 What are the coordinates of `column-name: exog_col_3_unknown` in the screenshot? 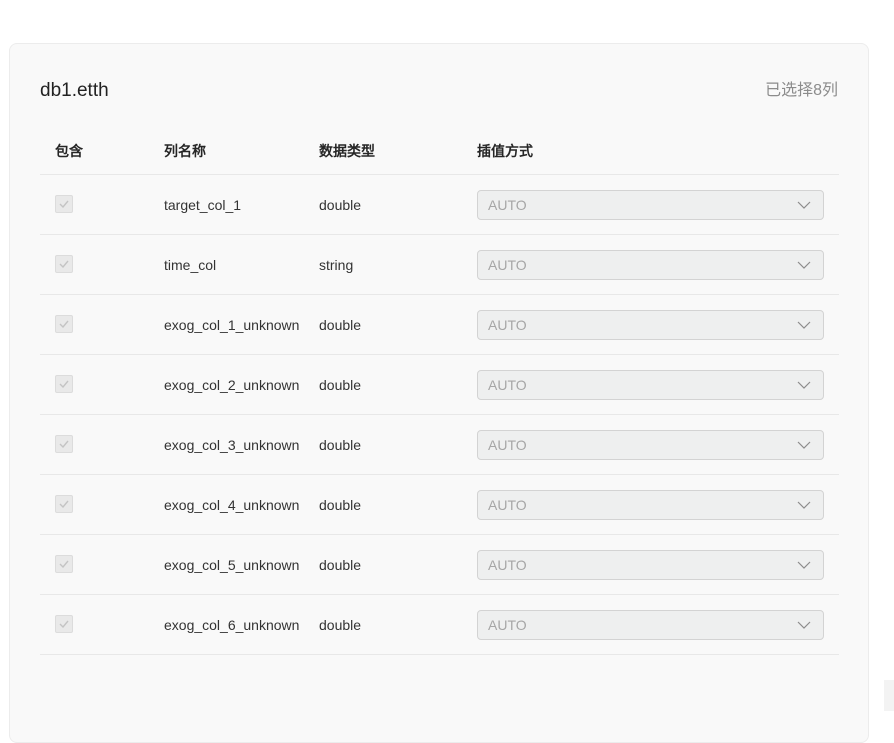 It's located at (232, 445).